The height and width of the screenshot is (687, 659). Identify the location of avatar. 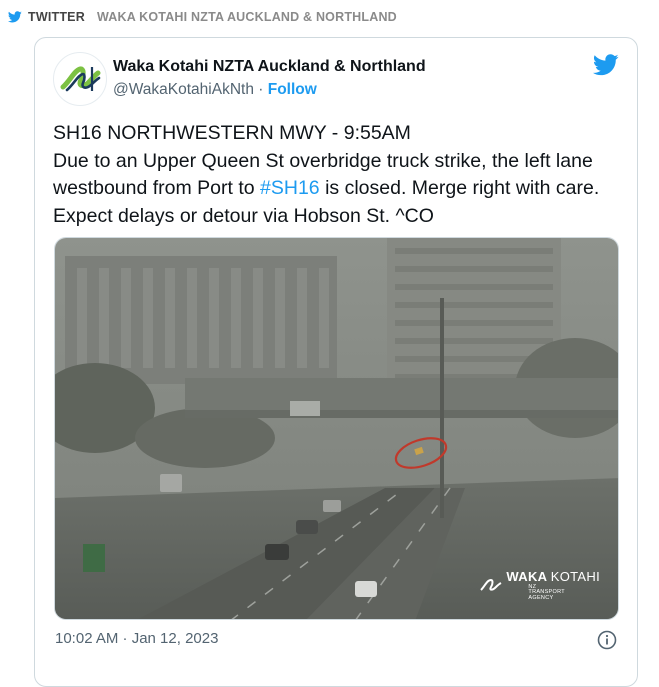
(80, 79).